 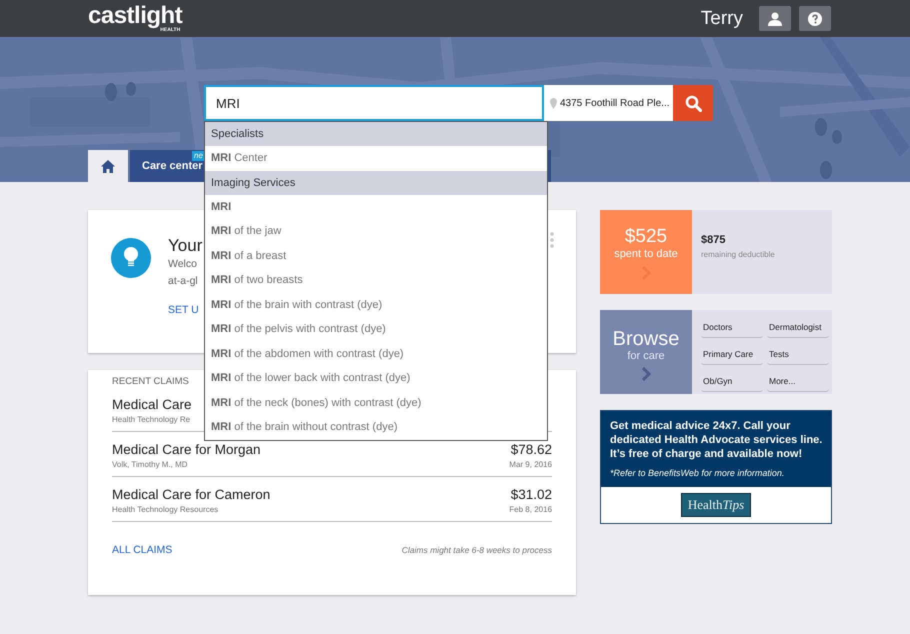 What do you see at coordinates (530, 464) in the screenshot?
I see `claim-date: Mar 9, 2016` at bounding box center [530, 464].